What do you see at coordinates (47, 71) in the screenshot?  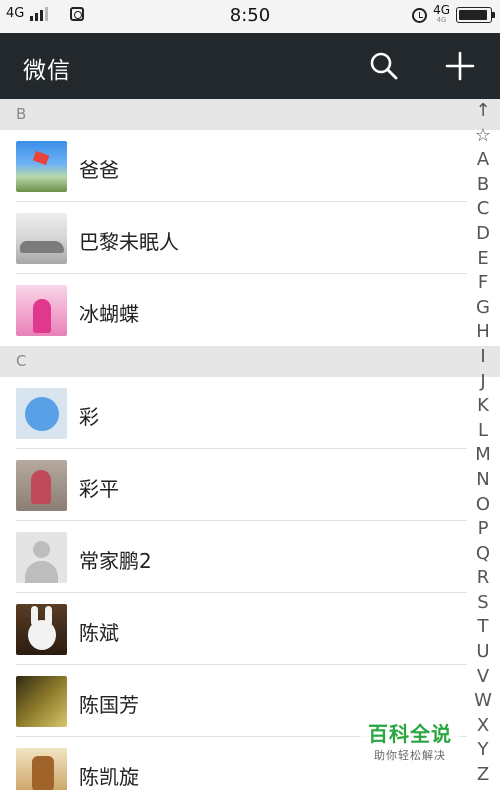 I see `page-title: 微信` at bounding box center [47, 71].